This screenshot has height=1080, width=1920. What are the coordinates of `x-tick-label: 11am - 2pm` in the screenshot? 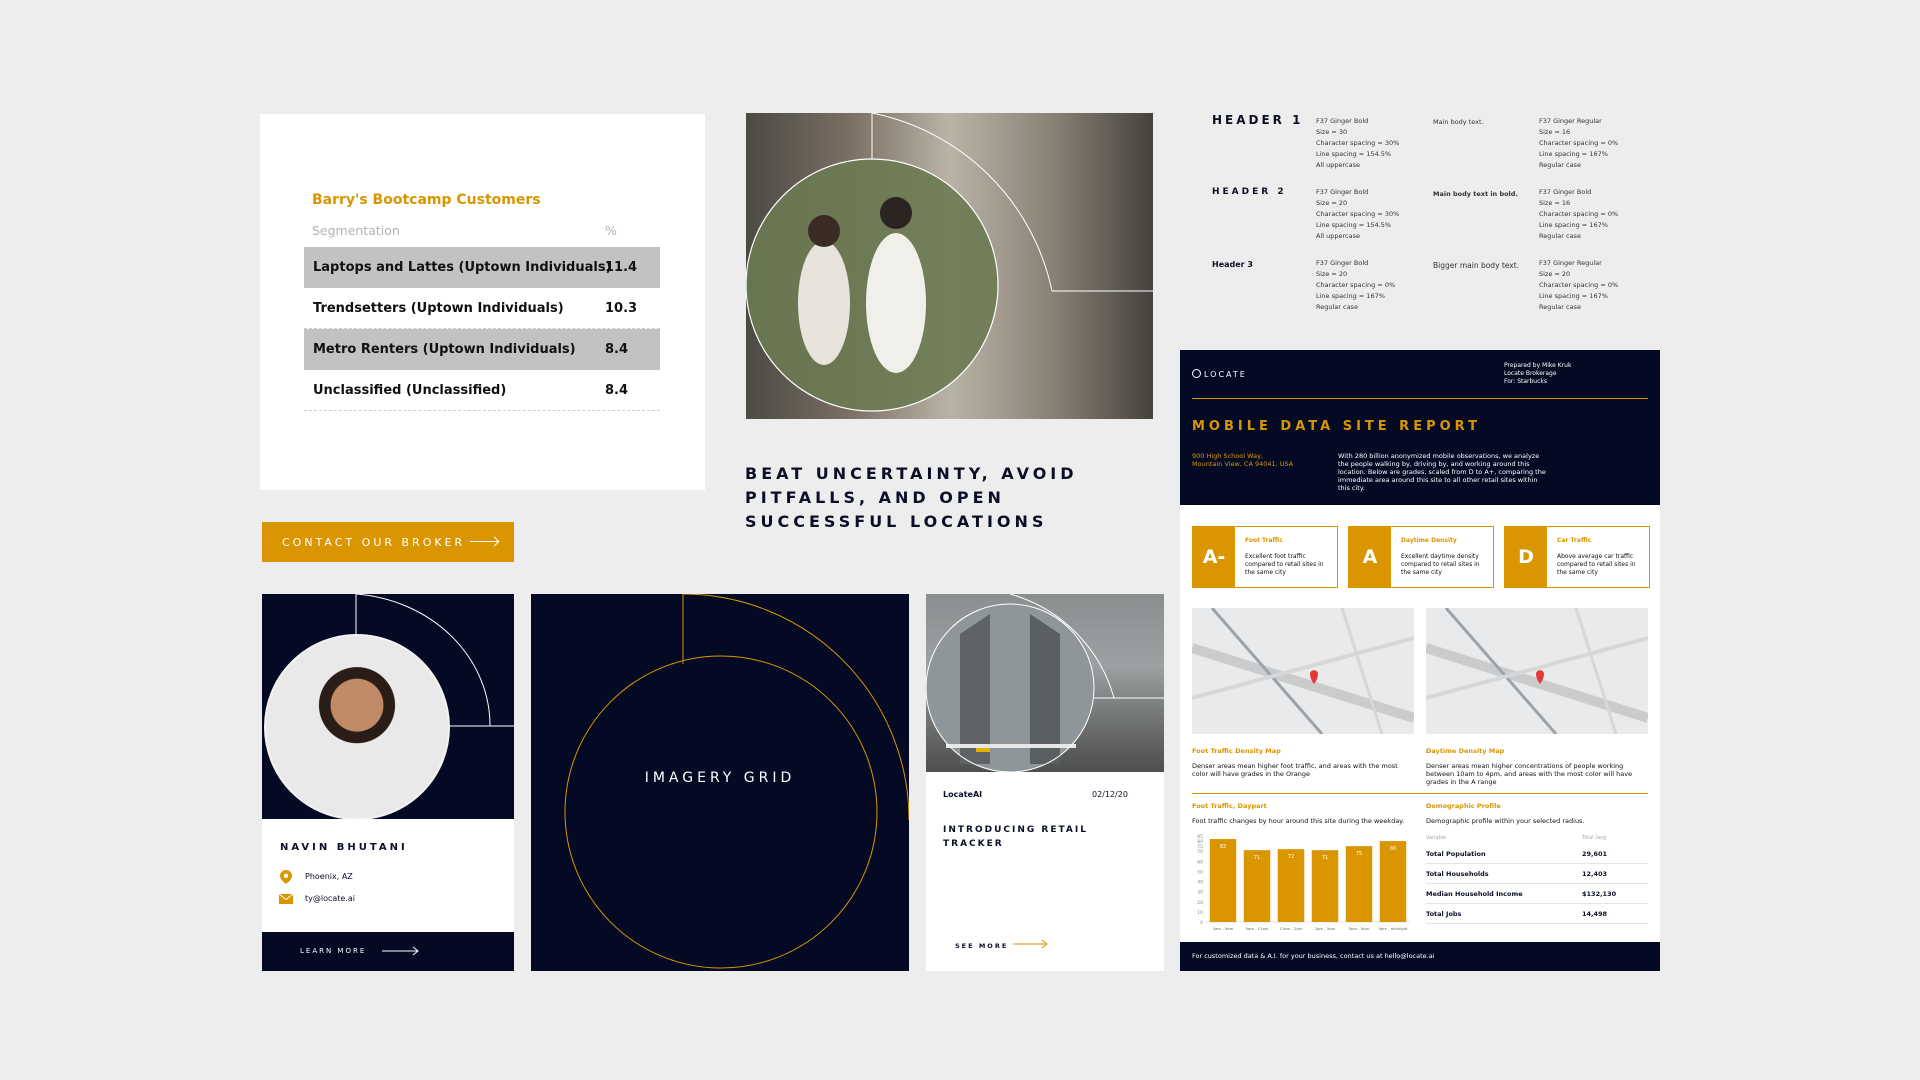 It's located at (1290, 928).